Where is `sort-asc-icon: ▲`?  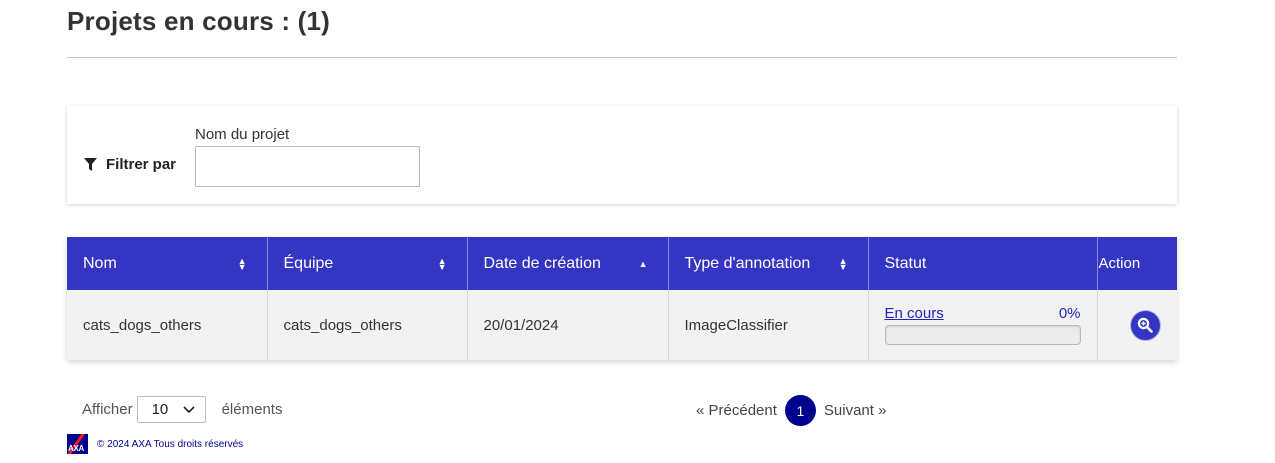 sort-asc-icon: ▲ is located at coordinates (643, 263).